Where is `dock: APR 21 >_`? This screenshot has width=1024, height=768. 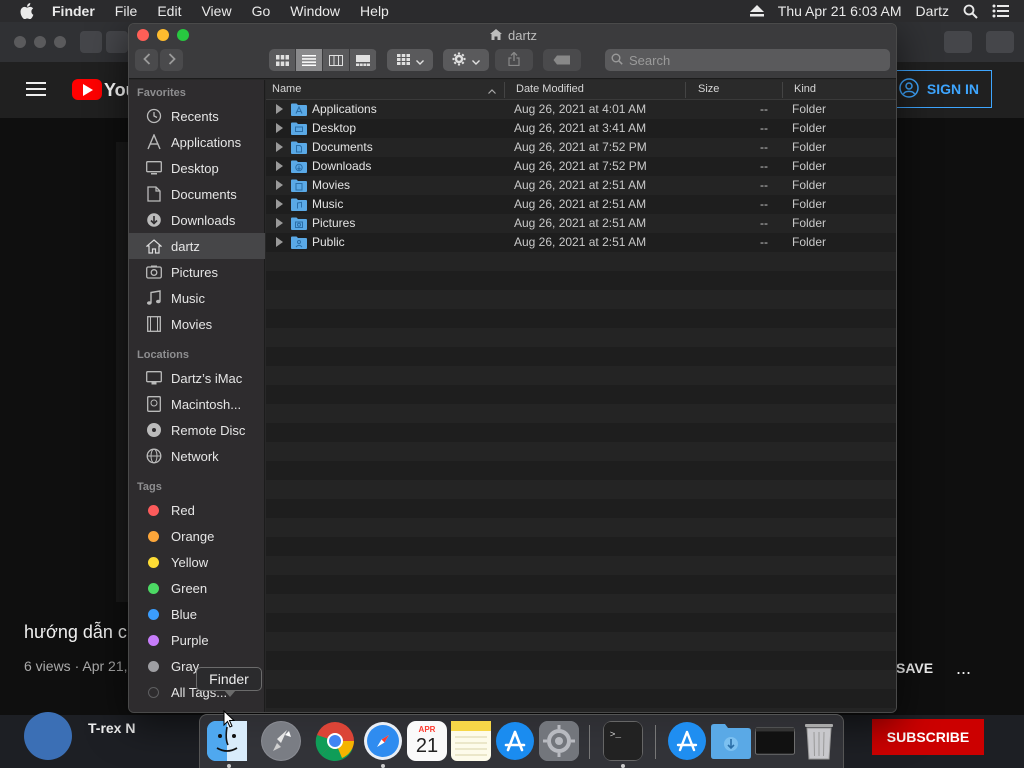 dock: APR 21 >_ is located at coordinates (521, 741).